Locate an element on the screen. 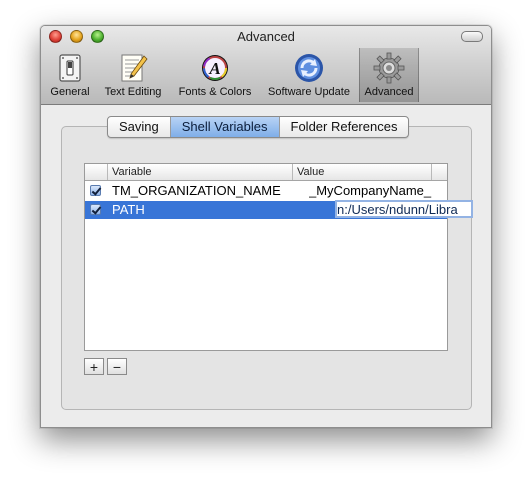 This screenshot has height=482, width=530. svg-text: A is located at coordinates (214, 68).